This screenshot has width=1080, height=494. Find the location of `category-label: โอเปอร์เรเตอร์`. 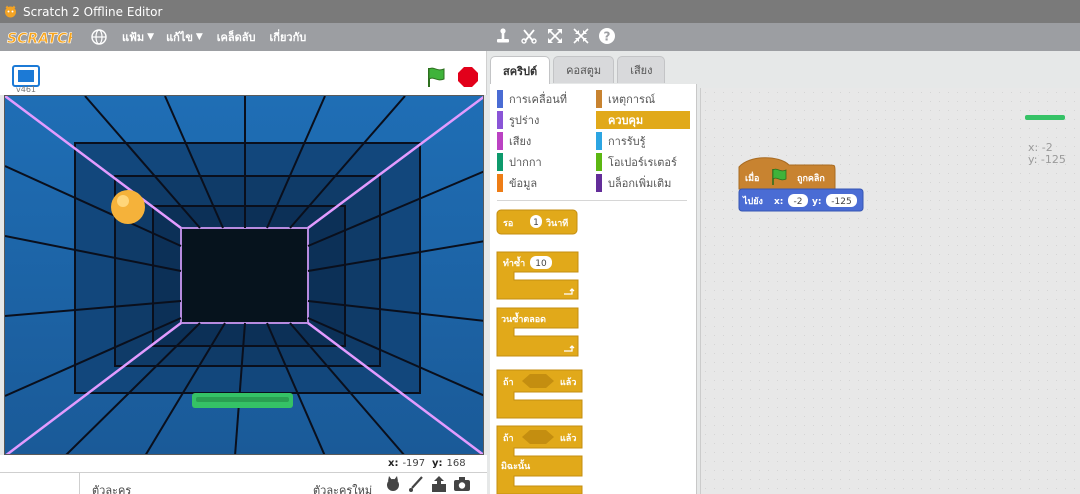

category-label: โอเปอร์เรเตอร์ is located at coordinates (642, 162).